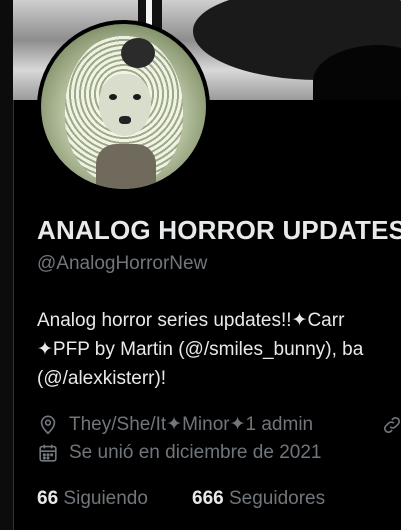  What do you see at coordinates (195, 452) in the screenshot?
I see `join-date-text: Se unió en diciembre de 2021` at bounding box center [195, 452].